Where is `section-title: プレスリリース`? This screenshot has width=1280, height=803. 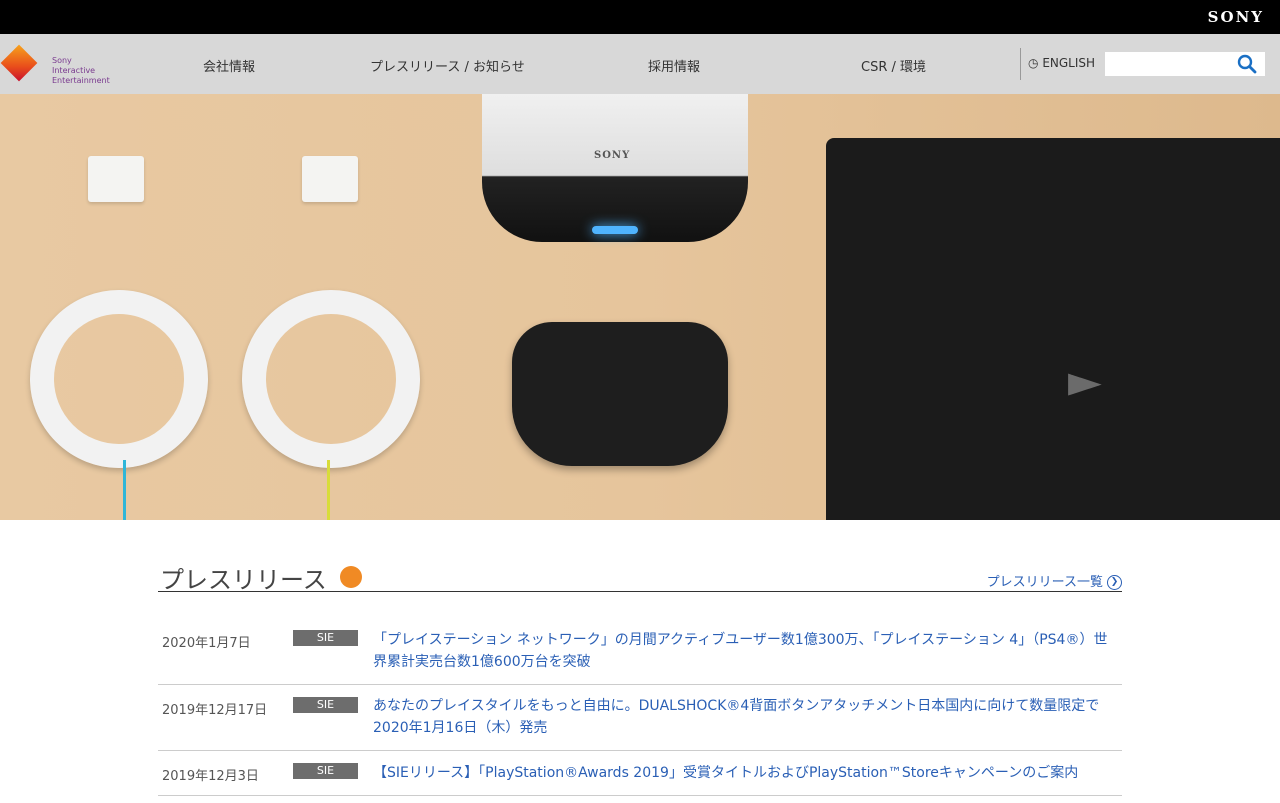 section-title: プレスリリース is located at coordinates (243, 580).